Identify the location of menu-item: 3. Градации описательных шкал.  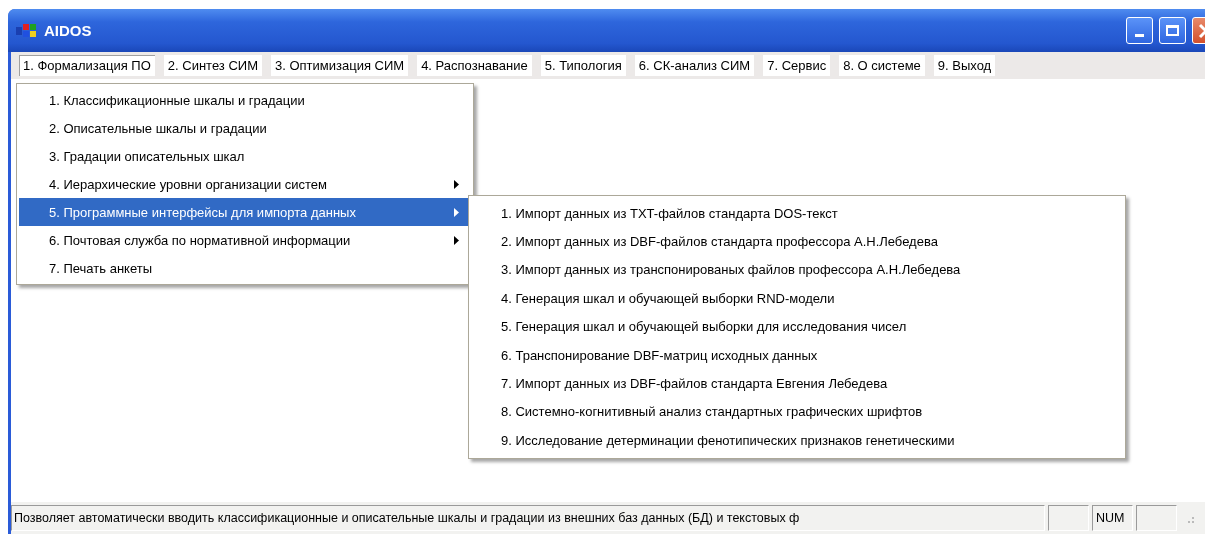
(245, 156).